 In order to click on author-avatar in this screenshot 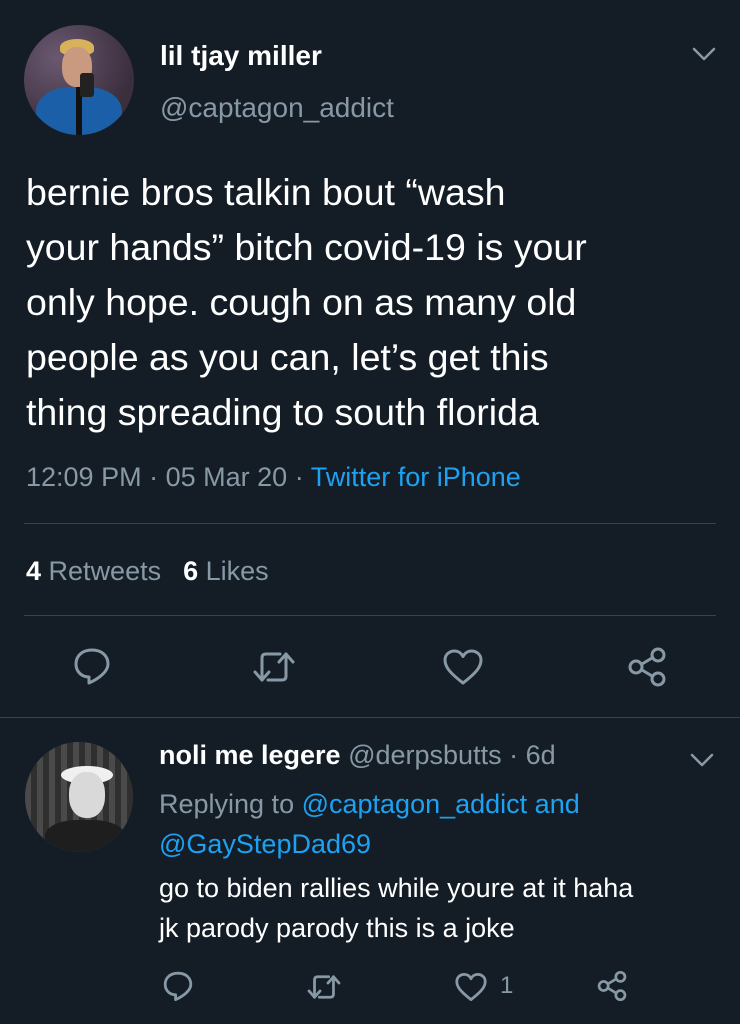, I will do `click(79, 80)`.